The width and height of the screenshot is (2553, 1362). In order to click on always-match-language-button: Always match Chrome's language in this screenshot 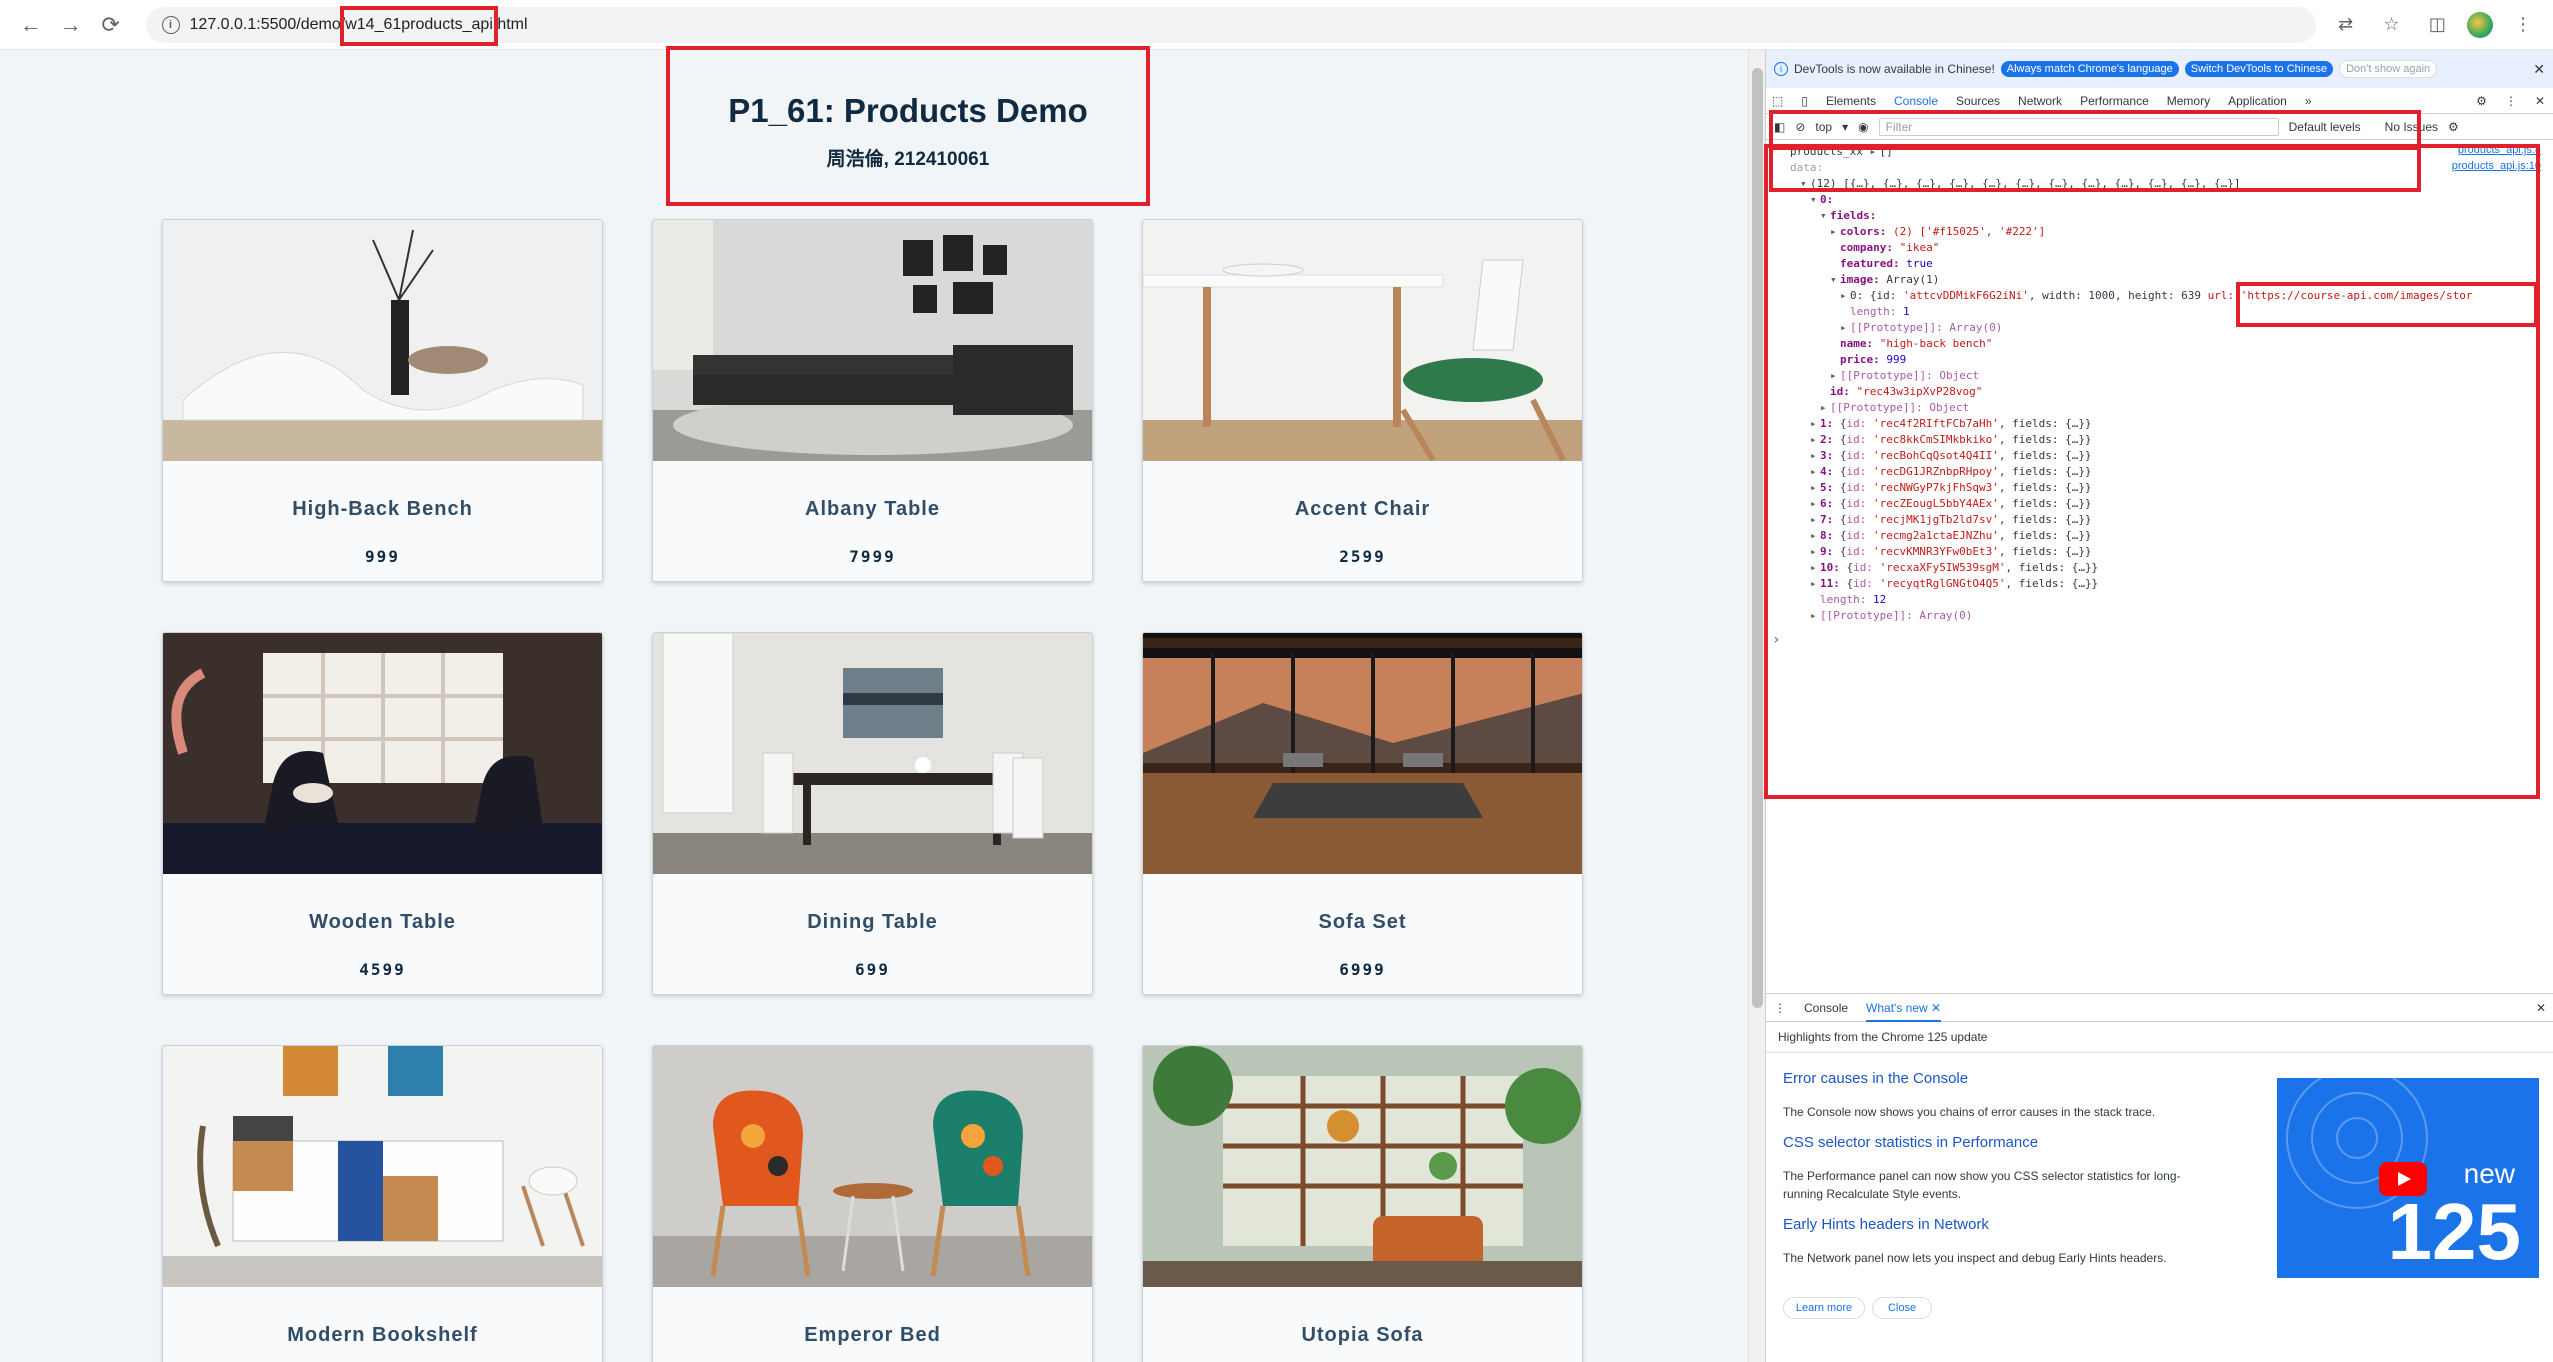, I will do `click(2089, 69)`.